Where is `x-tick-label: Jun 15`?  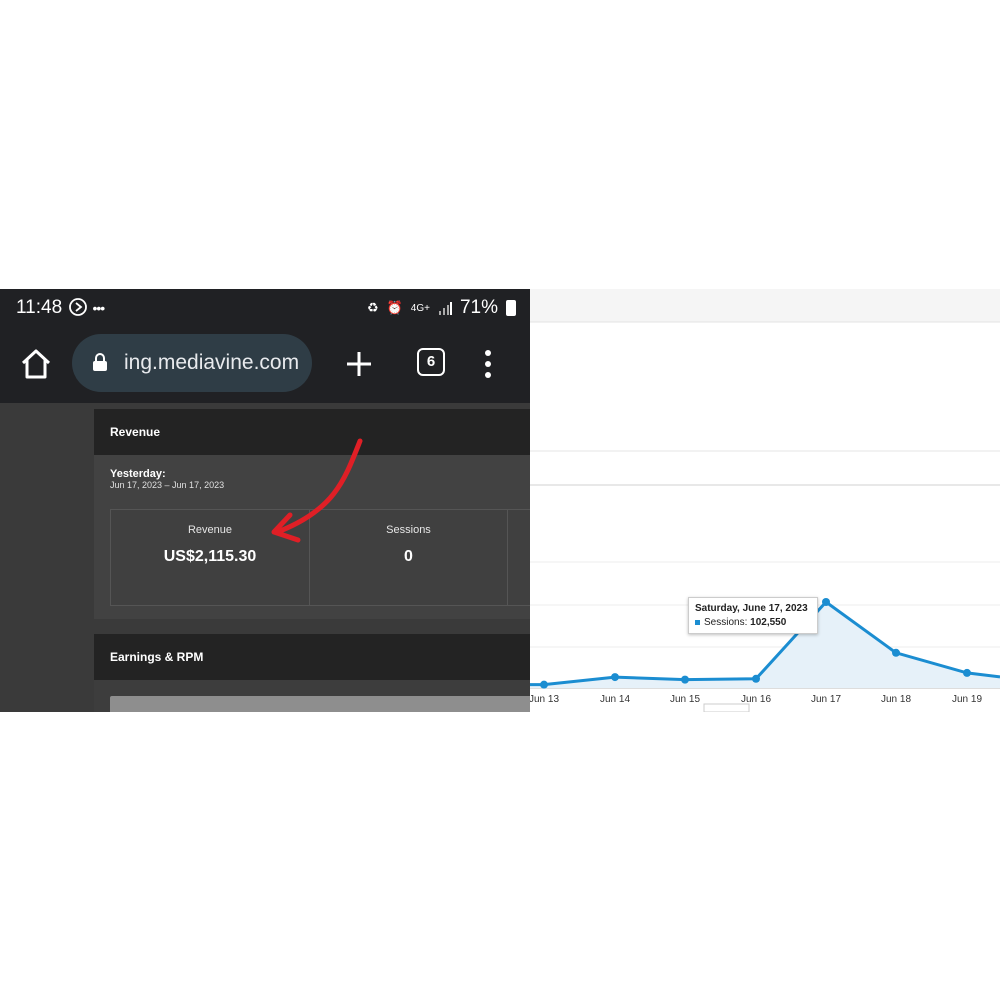 x-tick-label: Jun 15 is located at coordinates (685, 699).